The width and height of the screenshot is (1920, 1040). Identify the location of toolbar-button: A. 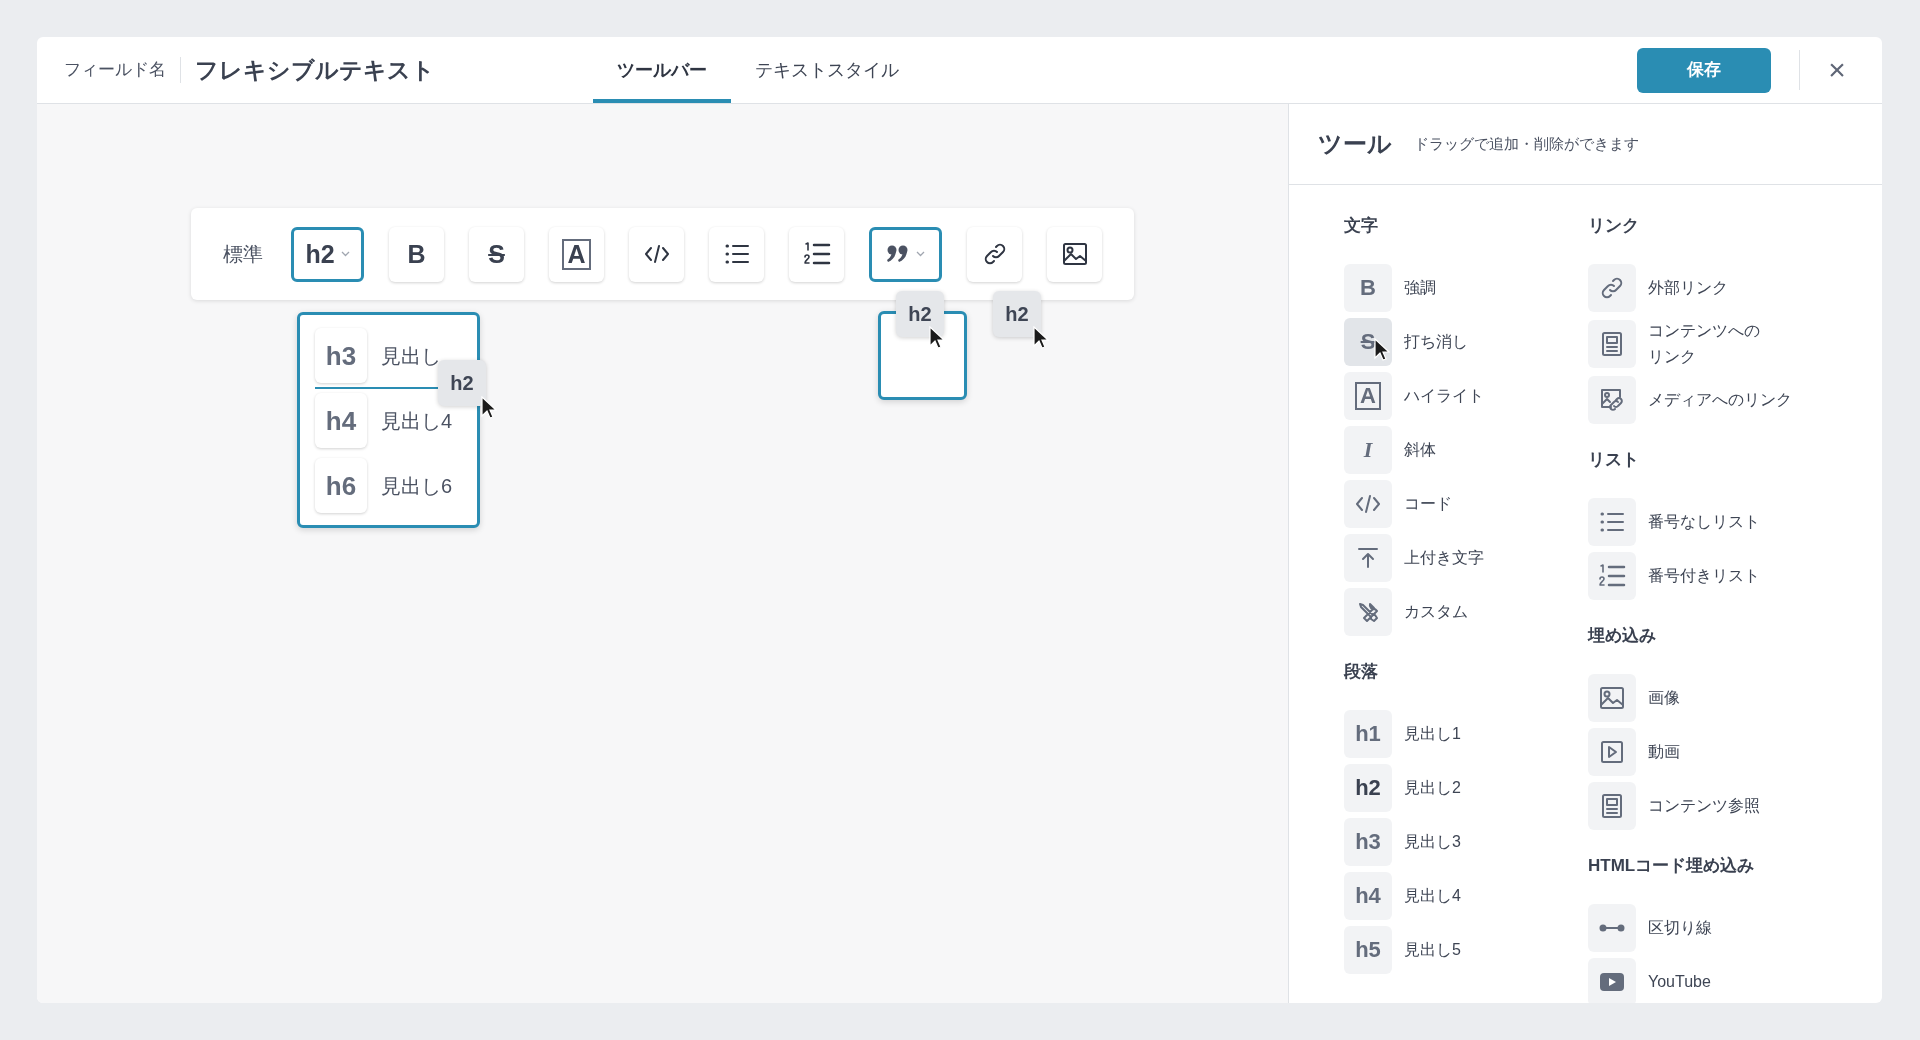
(576, 254).